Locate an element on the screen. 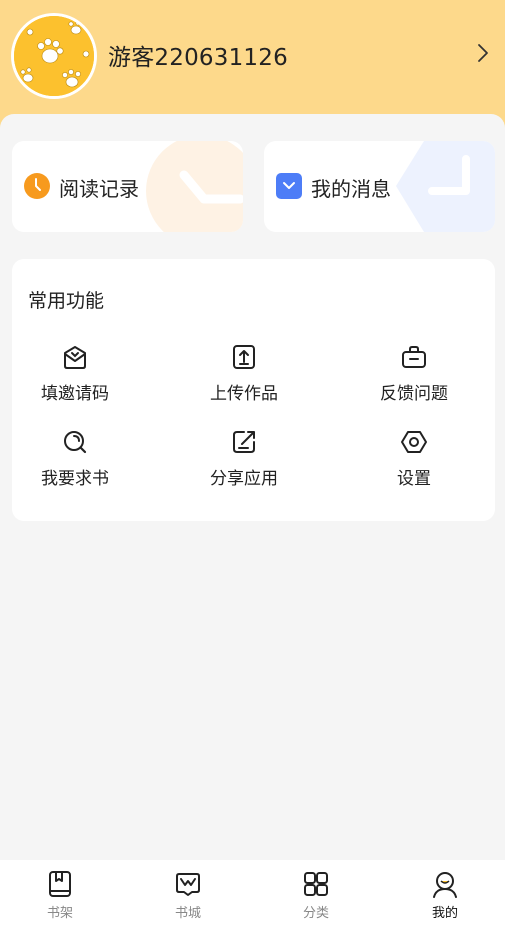  clock-icon is located at coordinates (37, 186).